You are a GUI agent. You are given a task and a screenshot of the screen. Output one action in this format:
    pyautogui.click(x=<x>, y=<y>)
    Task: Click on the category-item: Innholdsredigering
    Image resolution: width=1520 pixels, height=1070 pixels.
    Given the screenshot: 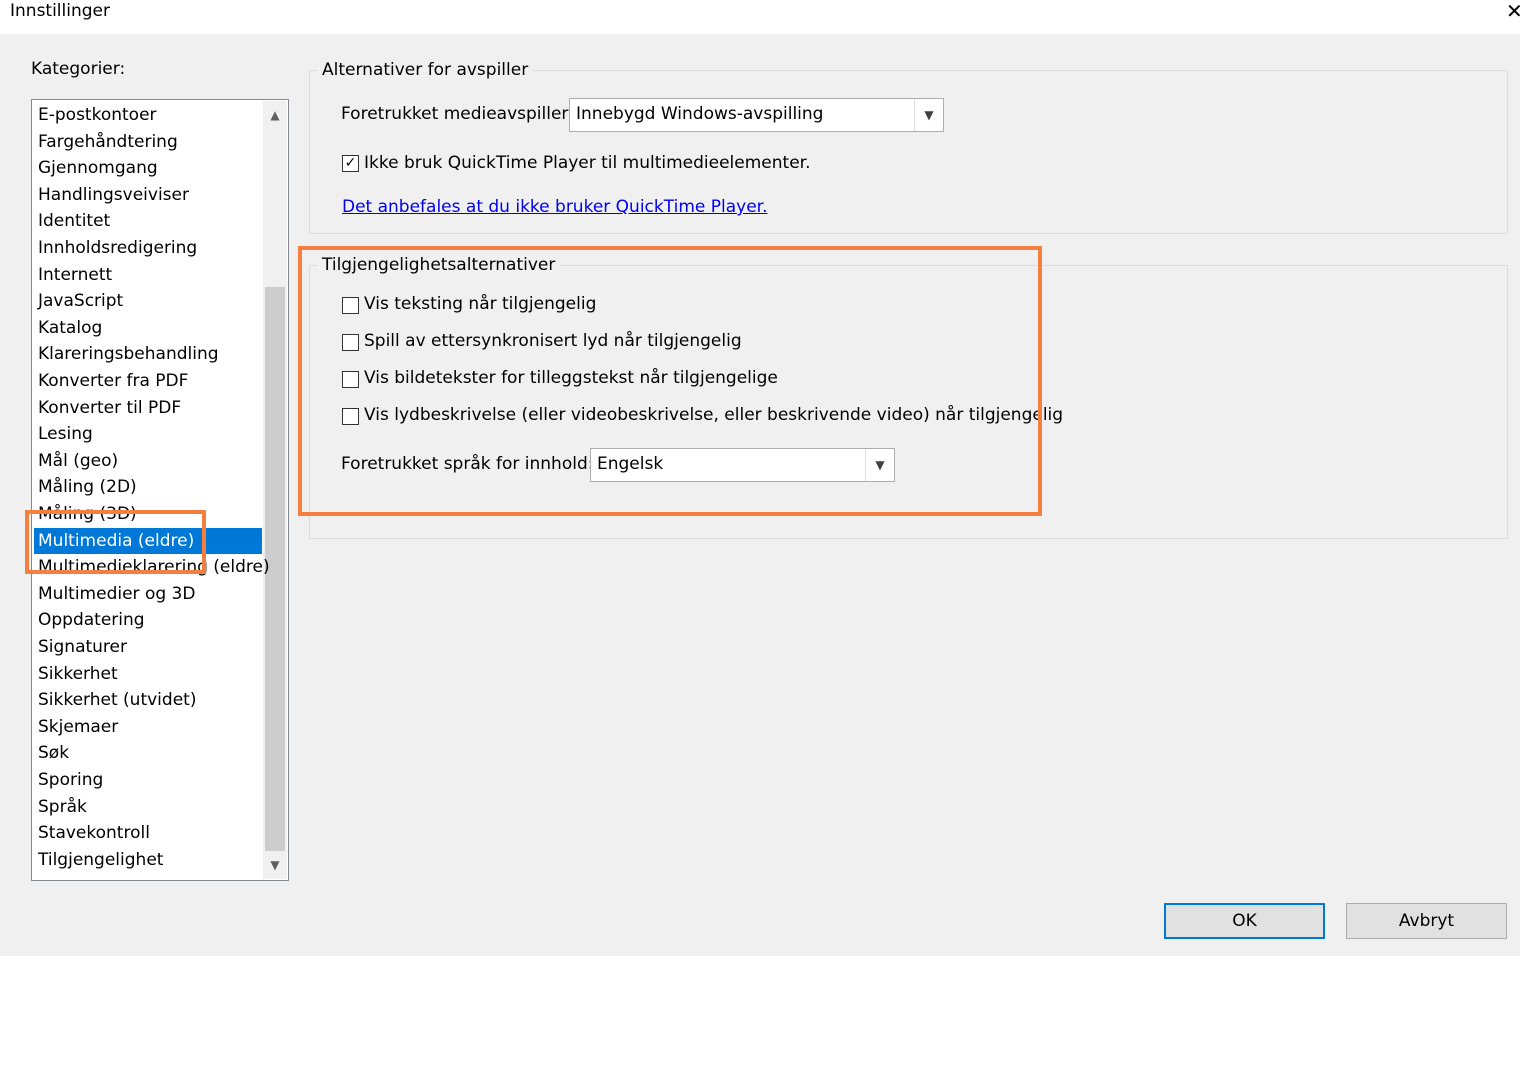 What is the action you would take?
    pyautogui.click(x=148, y=248)
    